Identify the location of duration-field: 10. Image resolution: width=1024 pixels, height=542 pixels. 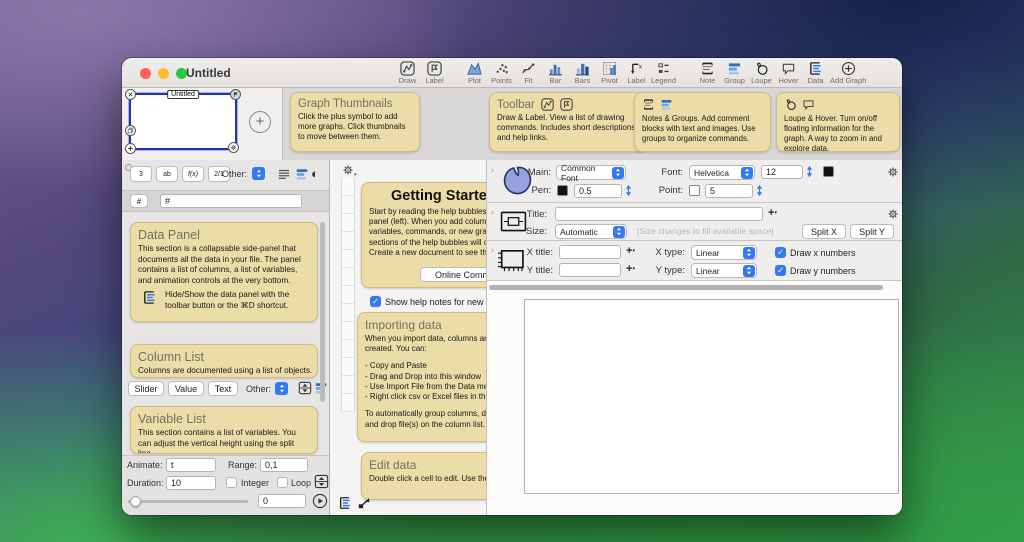
(191, 483).